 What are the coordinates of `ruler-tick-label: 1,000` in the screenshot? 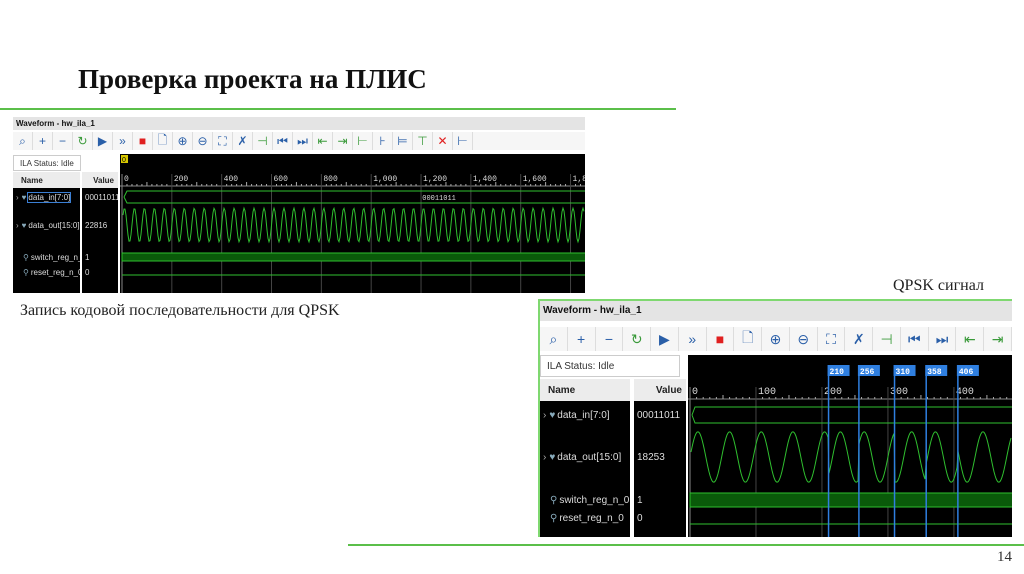 It's located at (385, 179).